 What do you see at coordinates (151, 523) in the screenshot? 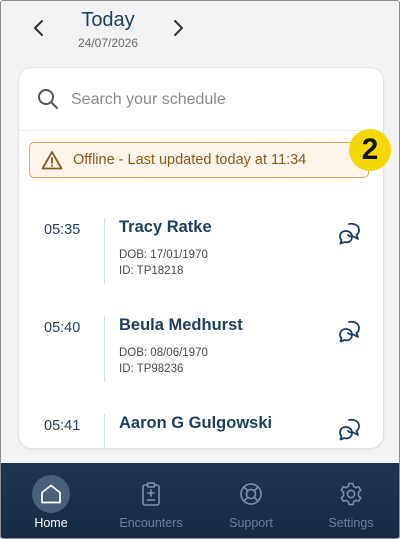
I see `tab-label: Encounters` at bounding box center [151, 523].